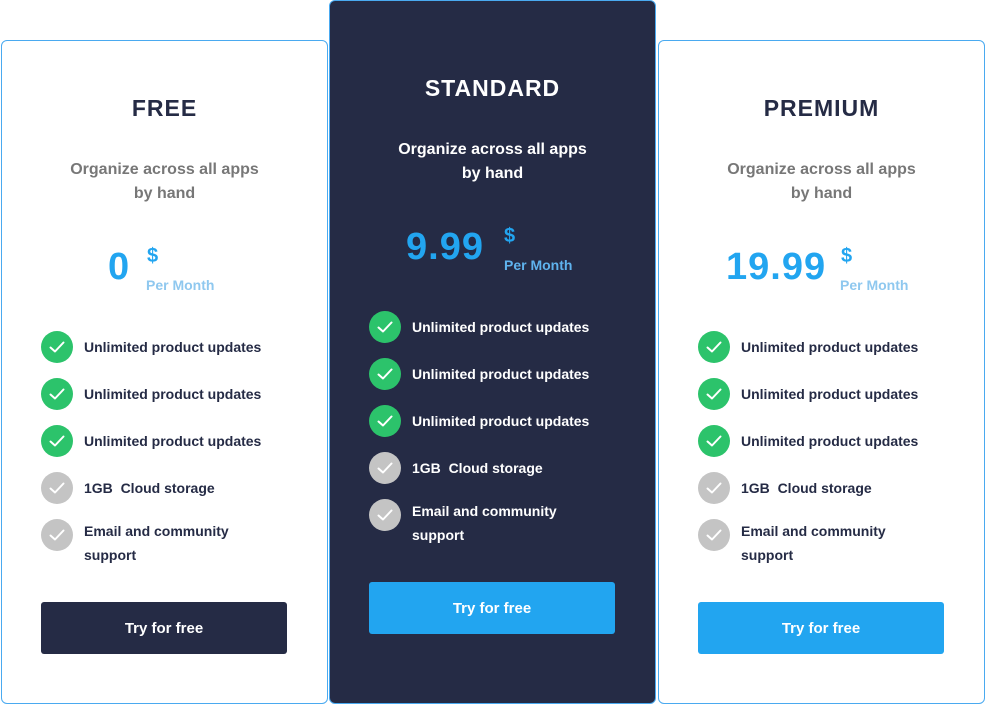  I want to click on price-amount: 19.99, so click(776, 267).